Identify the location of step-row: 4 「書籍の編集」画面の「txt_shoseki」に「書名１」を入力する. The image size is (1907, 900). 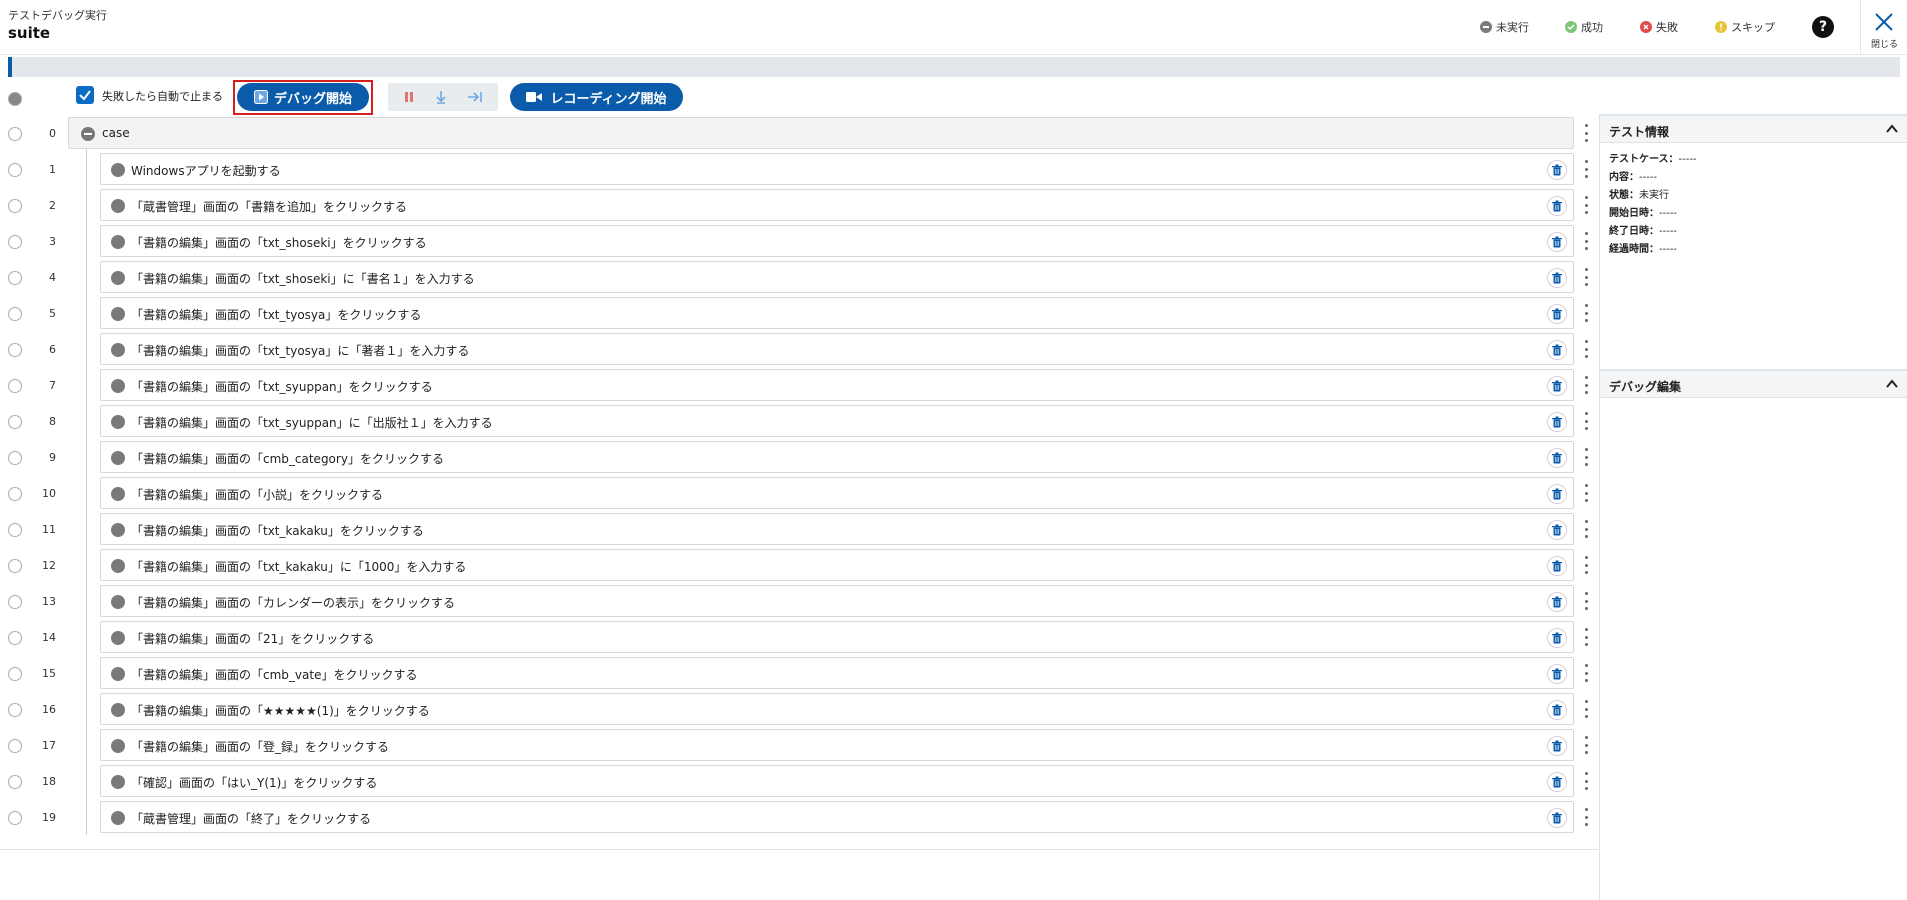
(799, 277).